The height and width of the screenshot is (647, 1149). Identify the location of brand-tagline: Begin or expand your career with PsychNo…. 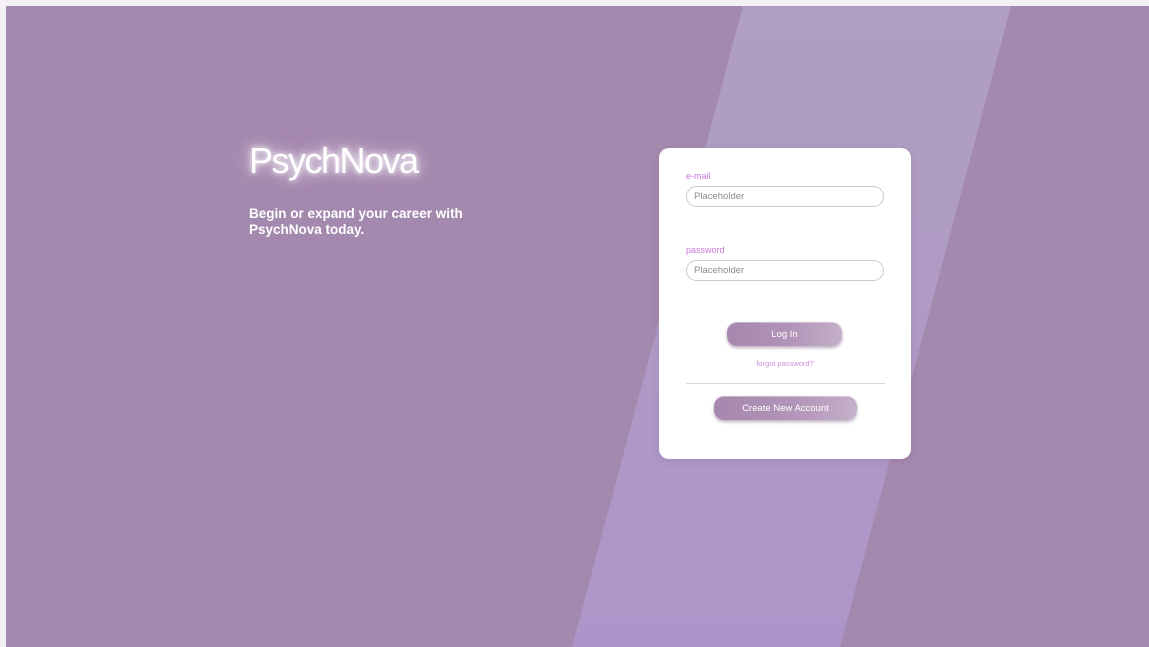
(356, 221).